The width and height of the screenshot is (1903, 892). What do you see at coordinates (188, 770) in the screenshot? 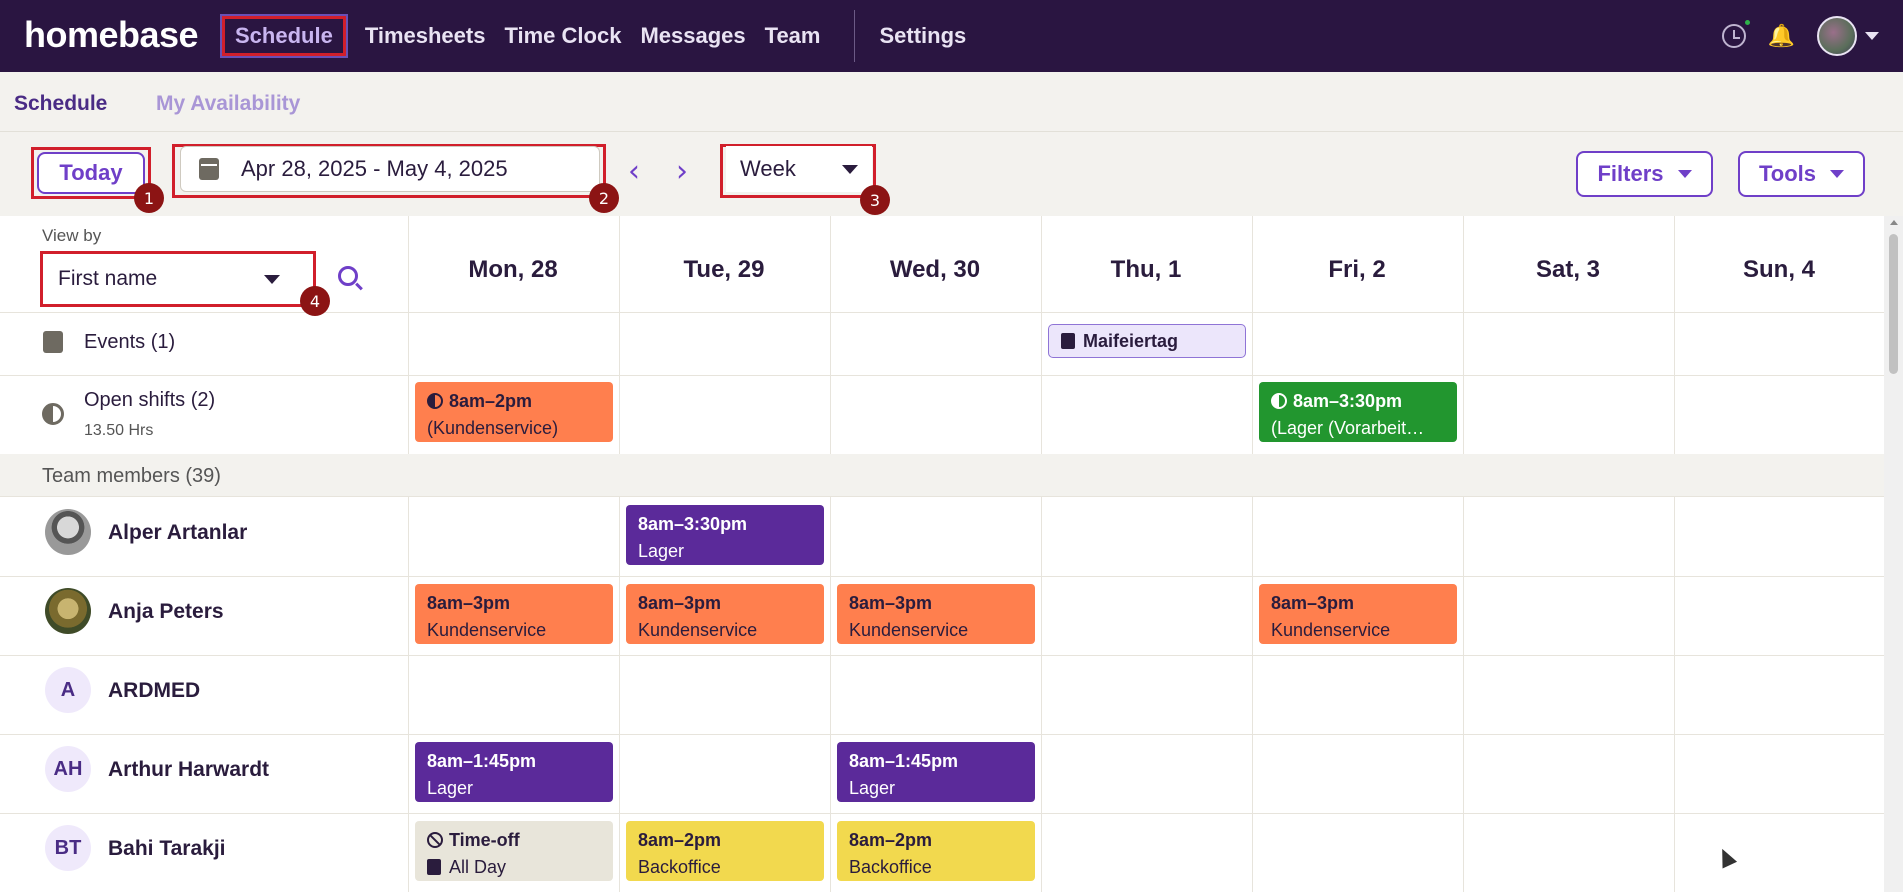
I see `member-name: Arthur Harwardt` at bounding box center [188, 770].